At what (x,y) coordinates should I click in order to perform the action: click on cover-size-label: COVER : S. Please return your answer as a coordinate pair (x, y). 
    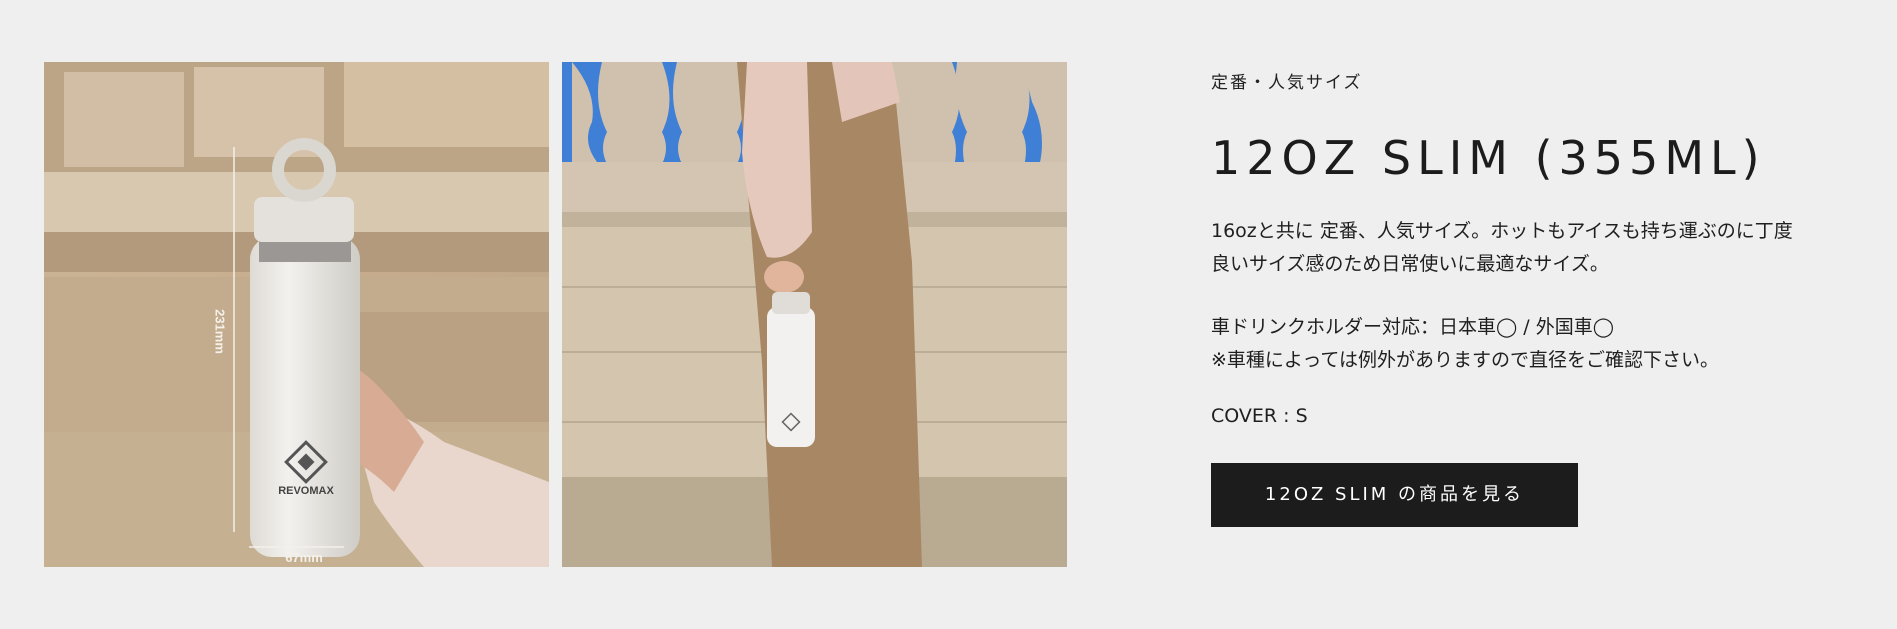
    Looking at the image, I should click on (1259, 416).